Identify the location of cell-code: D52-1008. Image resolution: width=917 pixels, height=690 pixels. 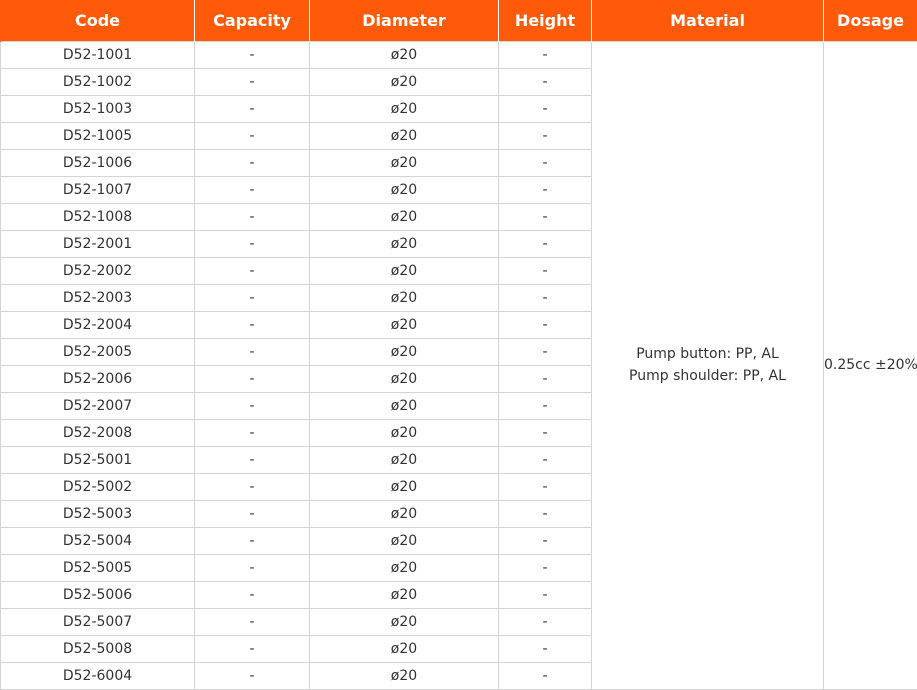
(97, 216).